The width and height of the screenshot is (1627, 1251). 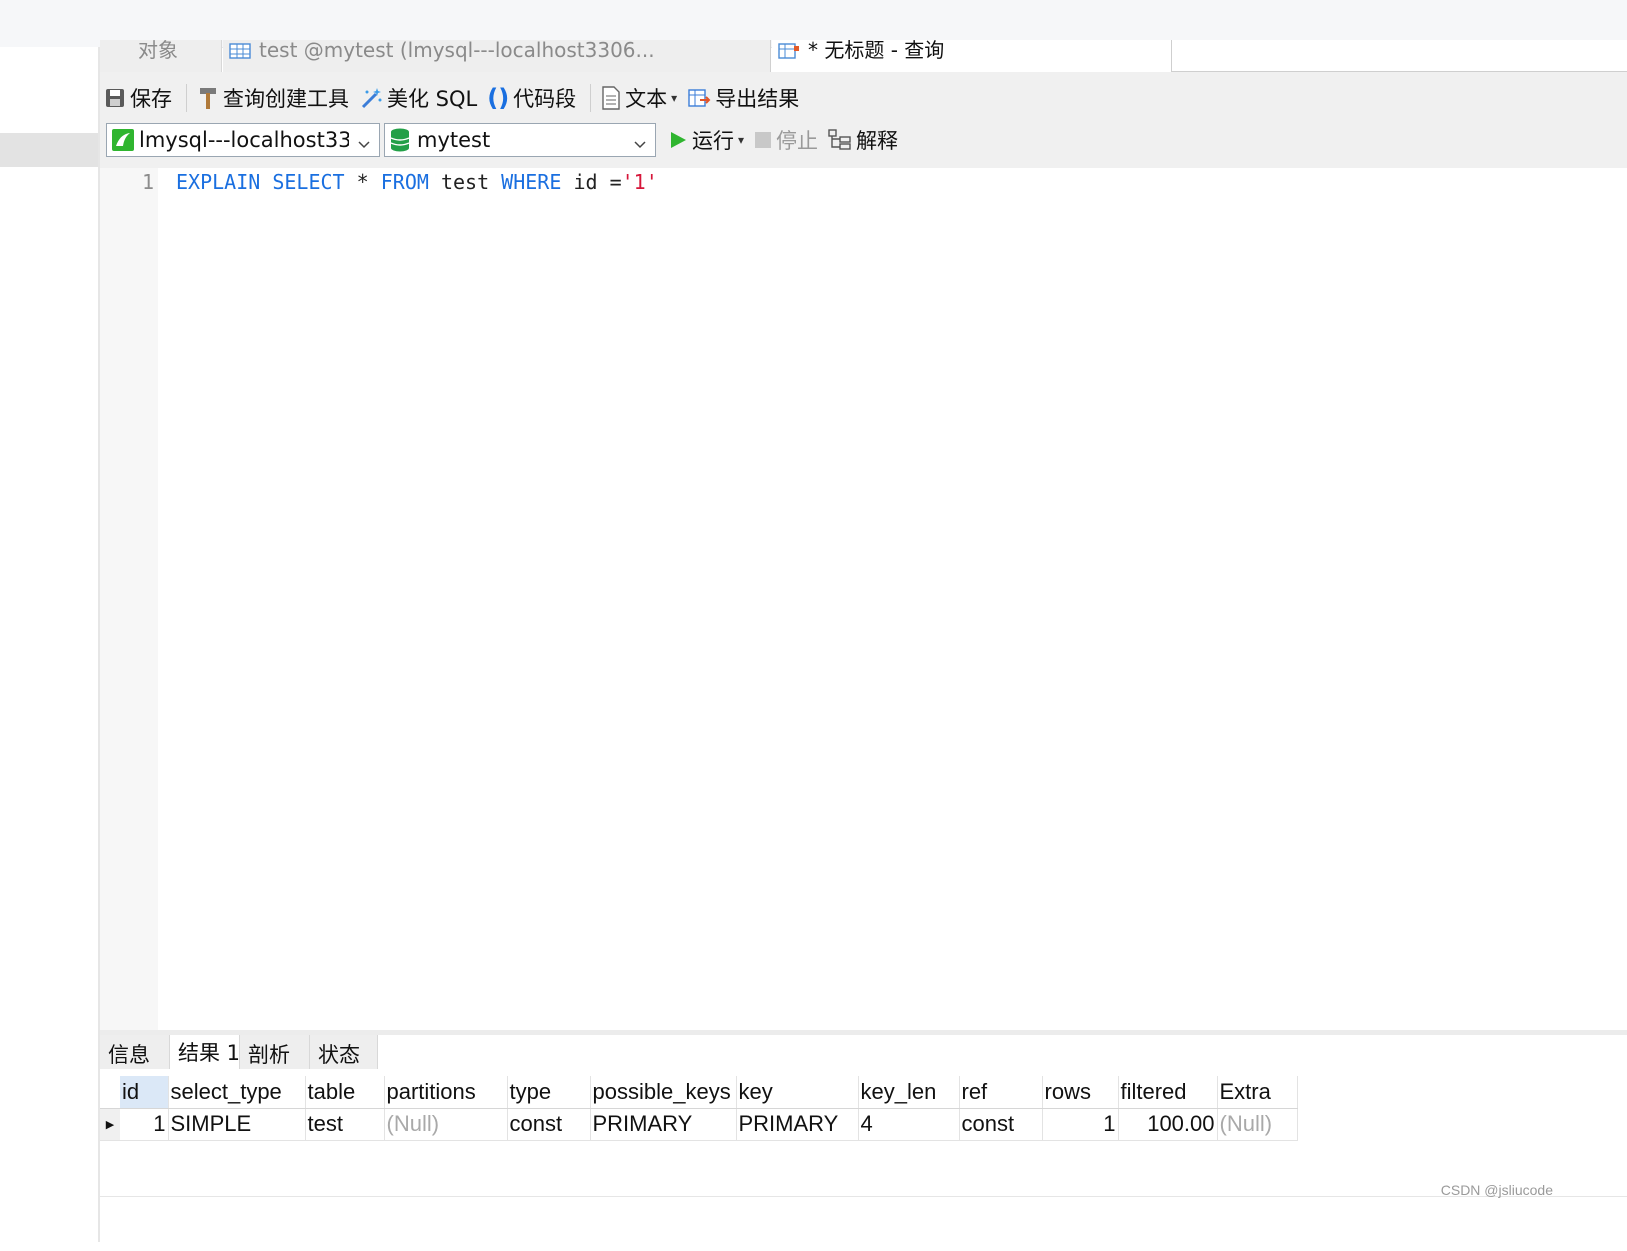 I want to click on cell-key: PRIMARY, so click(x=797, y=1124).